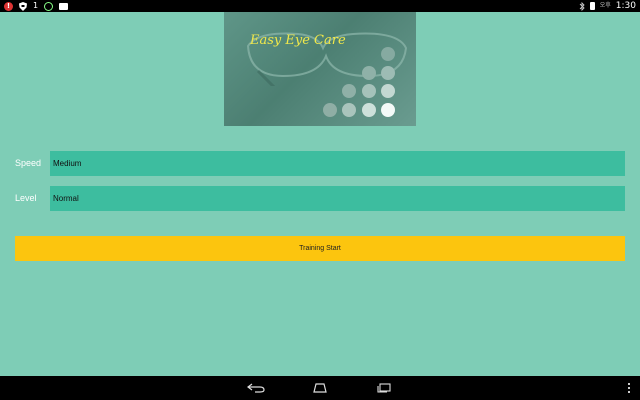  What do you see at coordinates (320, 6) in the screenshot?
I see `status-bar: ! 1 오후 1:30` at bounding box center [320, 6].